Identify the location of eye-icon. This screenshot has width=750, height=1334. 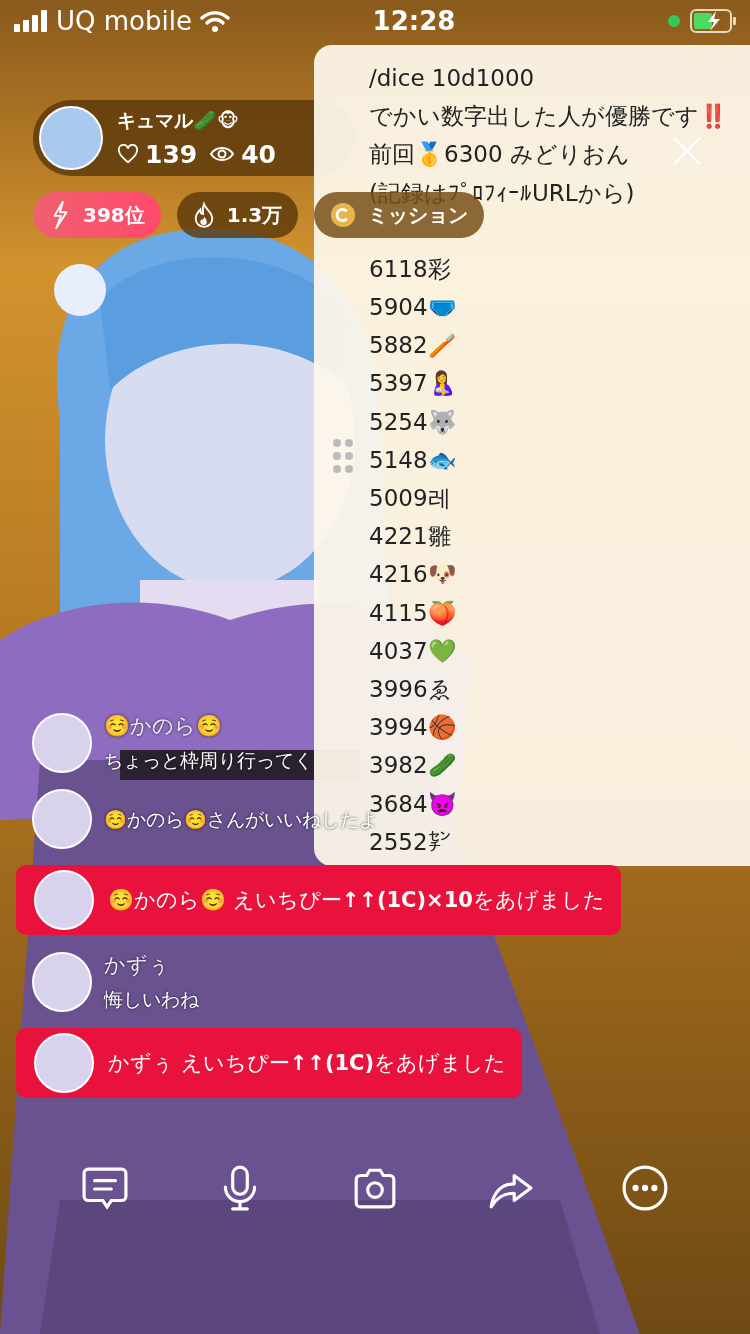
(222, 154).